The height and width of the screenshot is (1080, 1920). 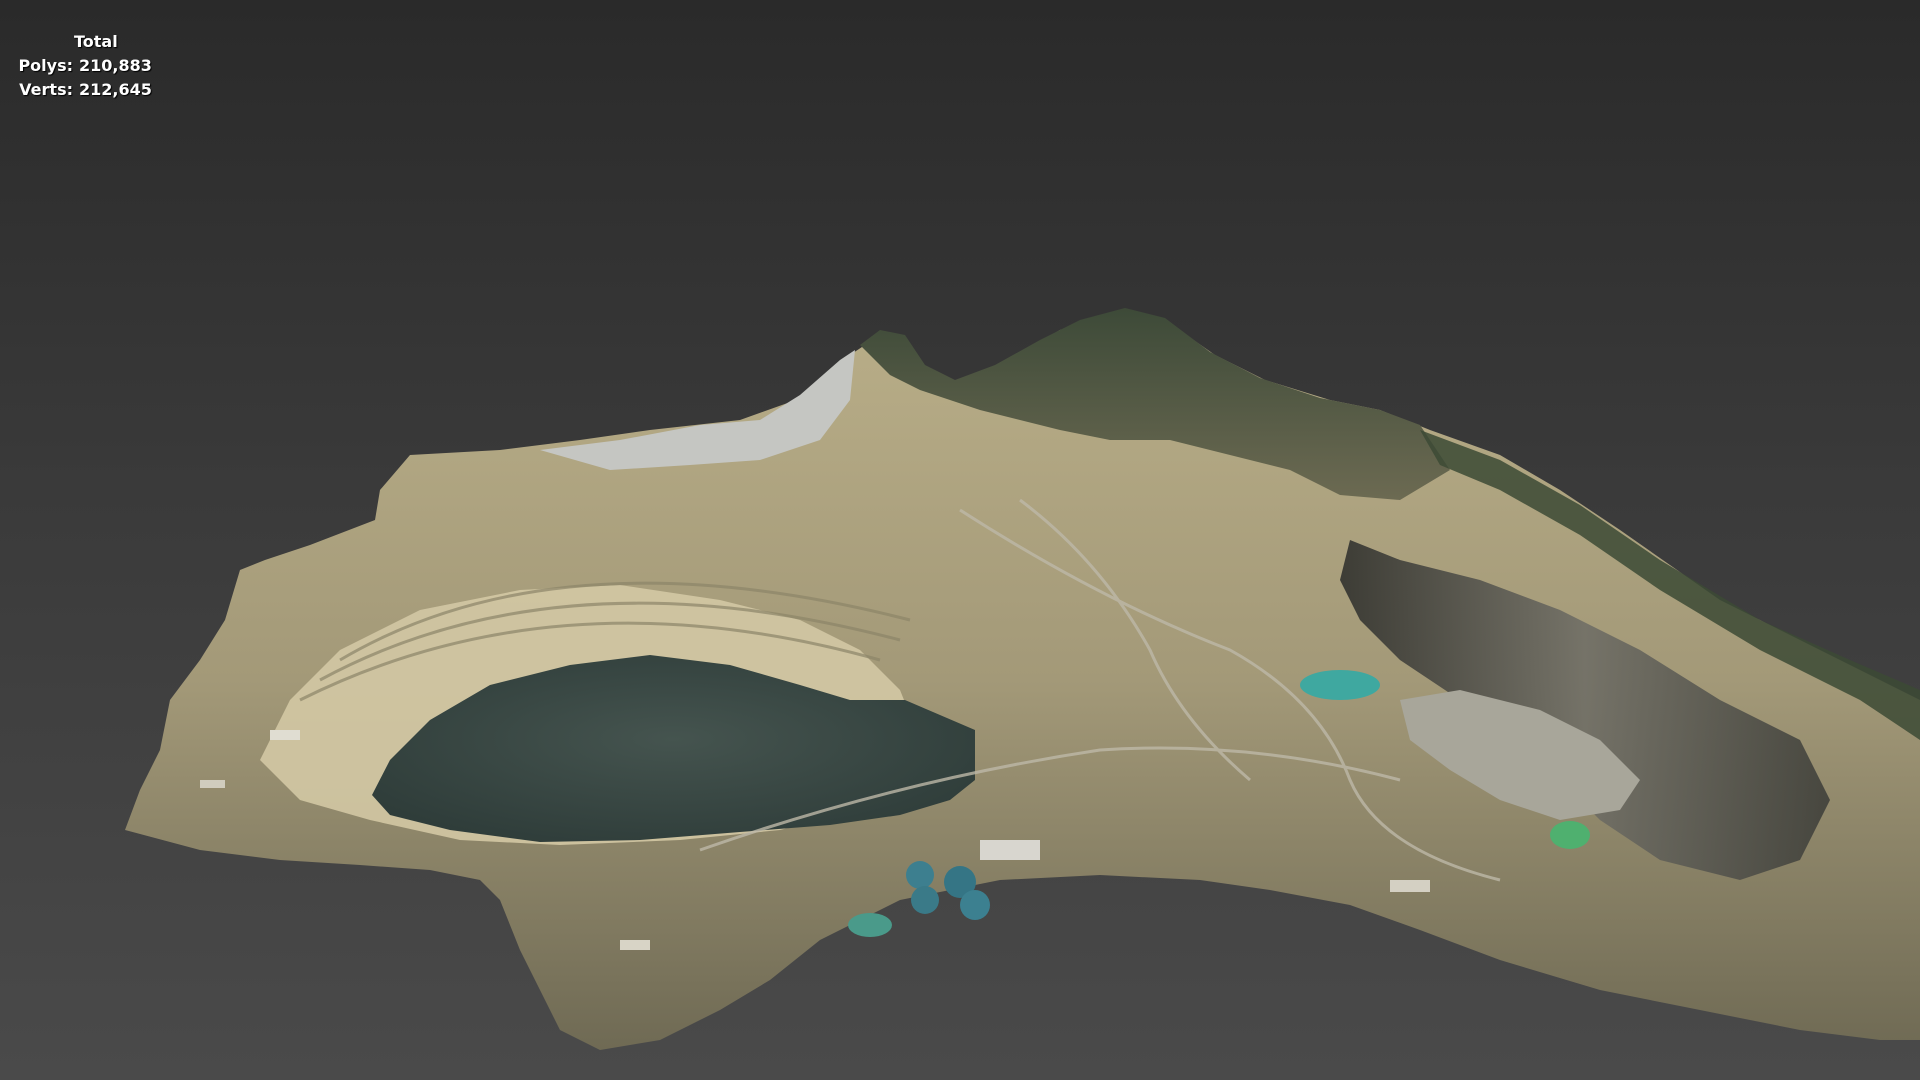 I want to click on green-pond, so click(x=1570, y=835).